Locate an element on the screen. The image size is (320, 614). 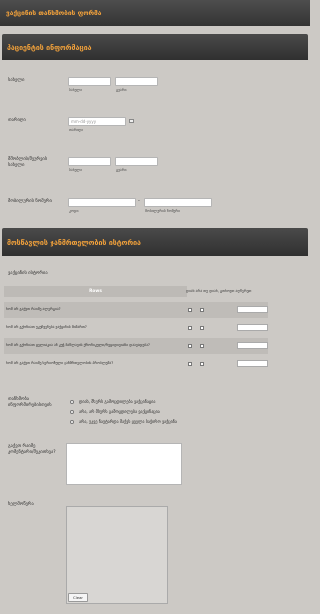
consent-radio-already is located at coordinates (72, 422).